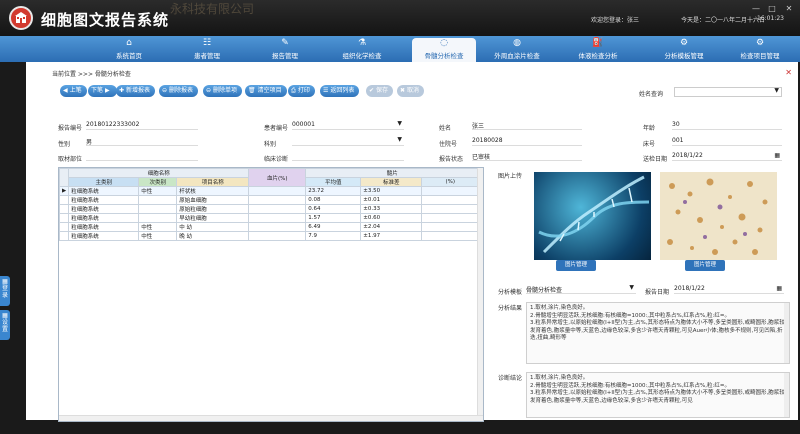 The image size is (800, 434). What do you see at coordinates (727, 125) in the screenshot?
I see `age-field: 30` at bounding box center [727, 125].